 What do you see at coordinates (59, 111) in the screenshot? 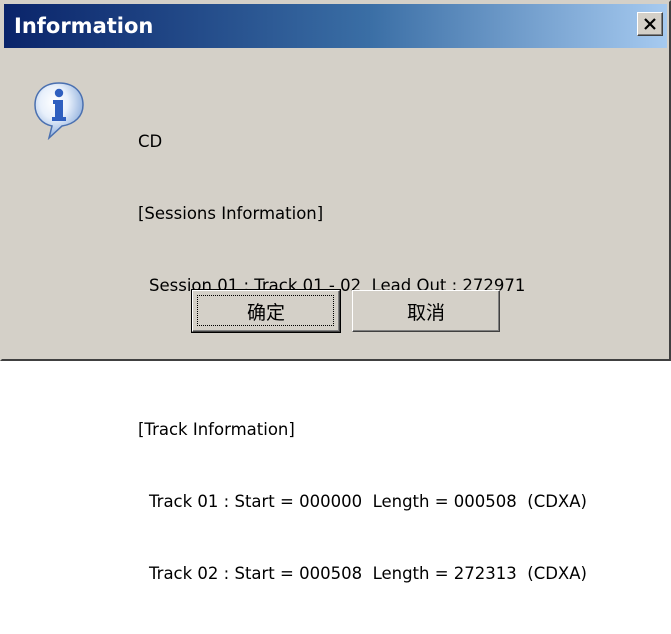
I see `info-icon` at bounding box center [59, 111].